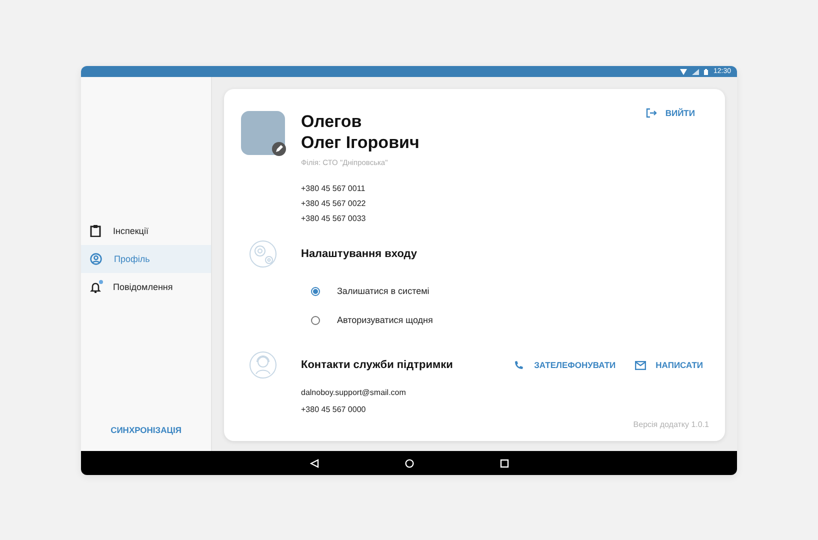 The height and width of the screenshot is (540, 818). Describe the element at coordinates (565, 365) in the screenshot. I see `call-button: ЗАТЕЛЕФОНУВАТИ` at that location.